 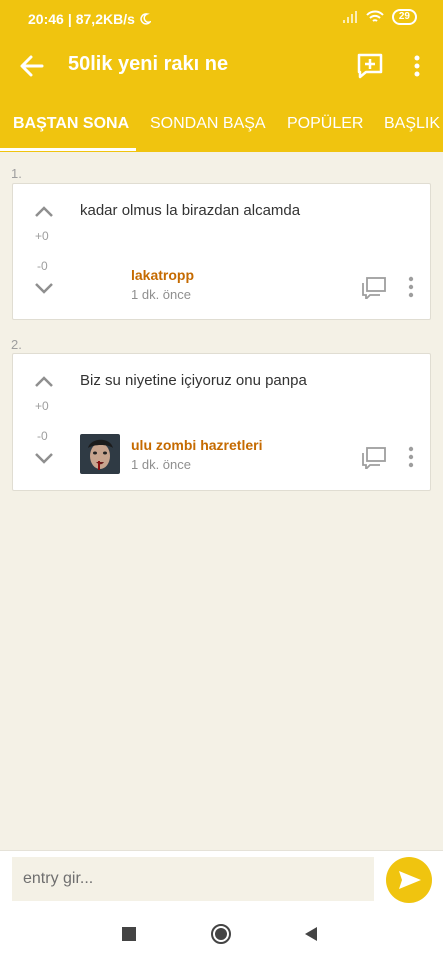 What do you see at coordinates (193, 380) in the screenshot?
I see `entry-text: Biz su niyetine içiyoruz onu panpa` at bounding box center [193, 380].